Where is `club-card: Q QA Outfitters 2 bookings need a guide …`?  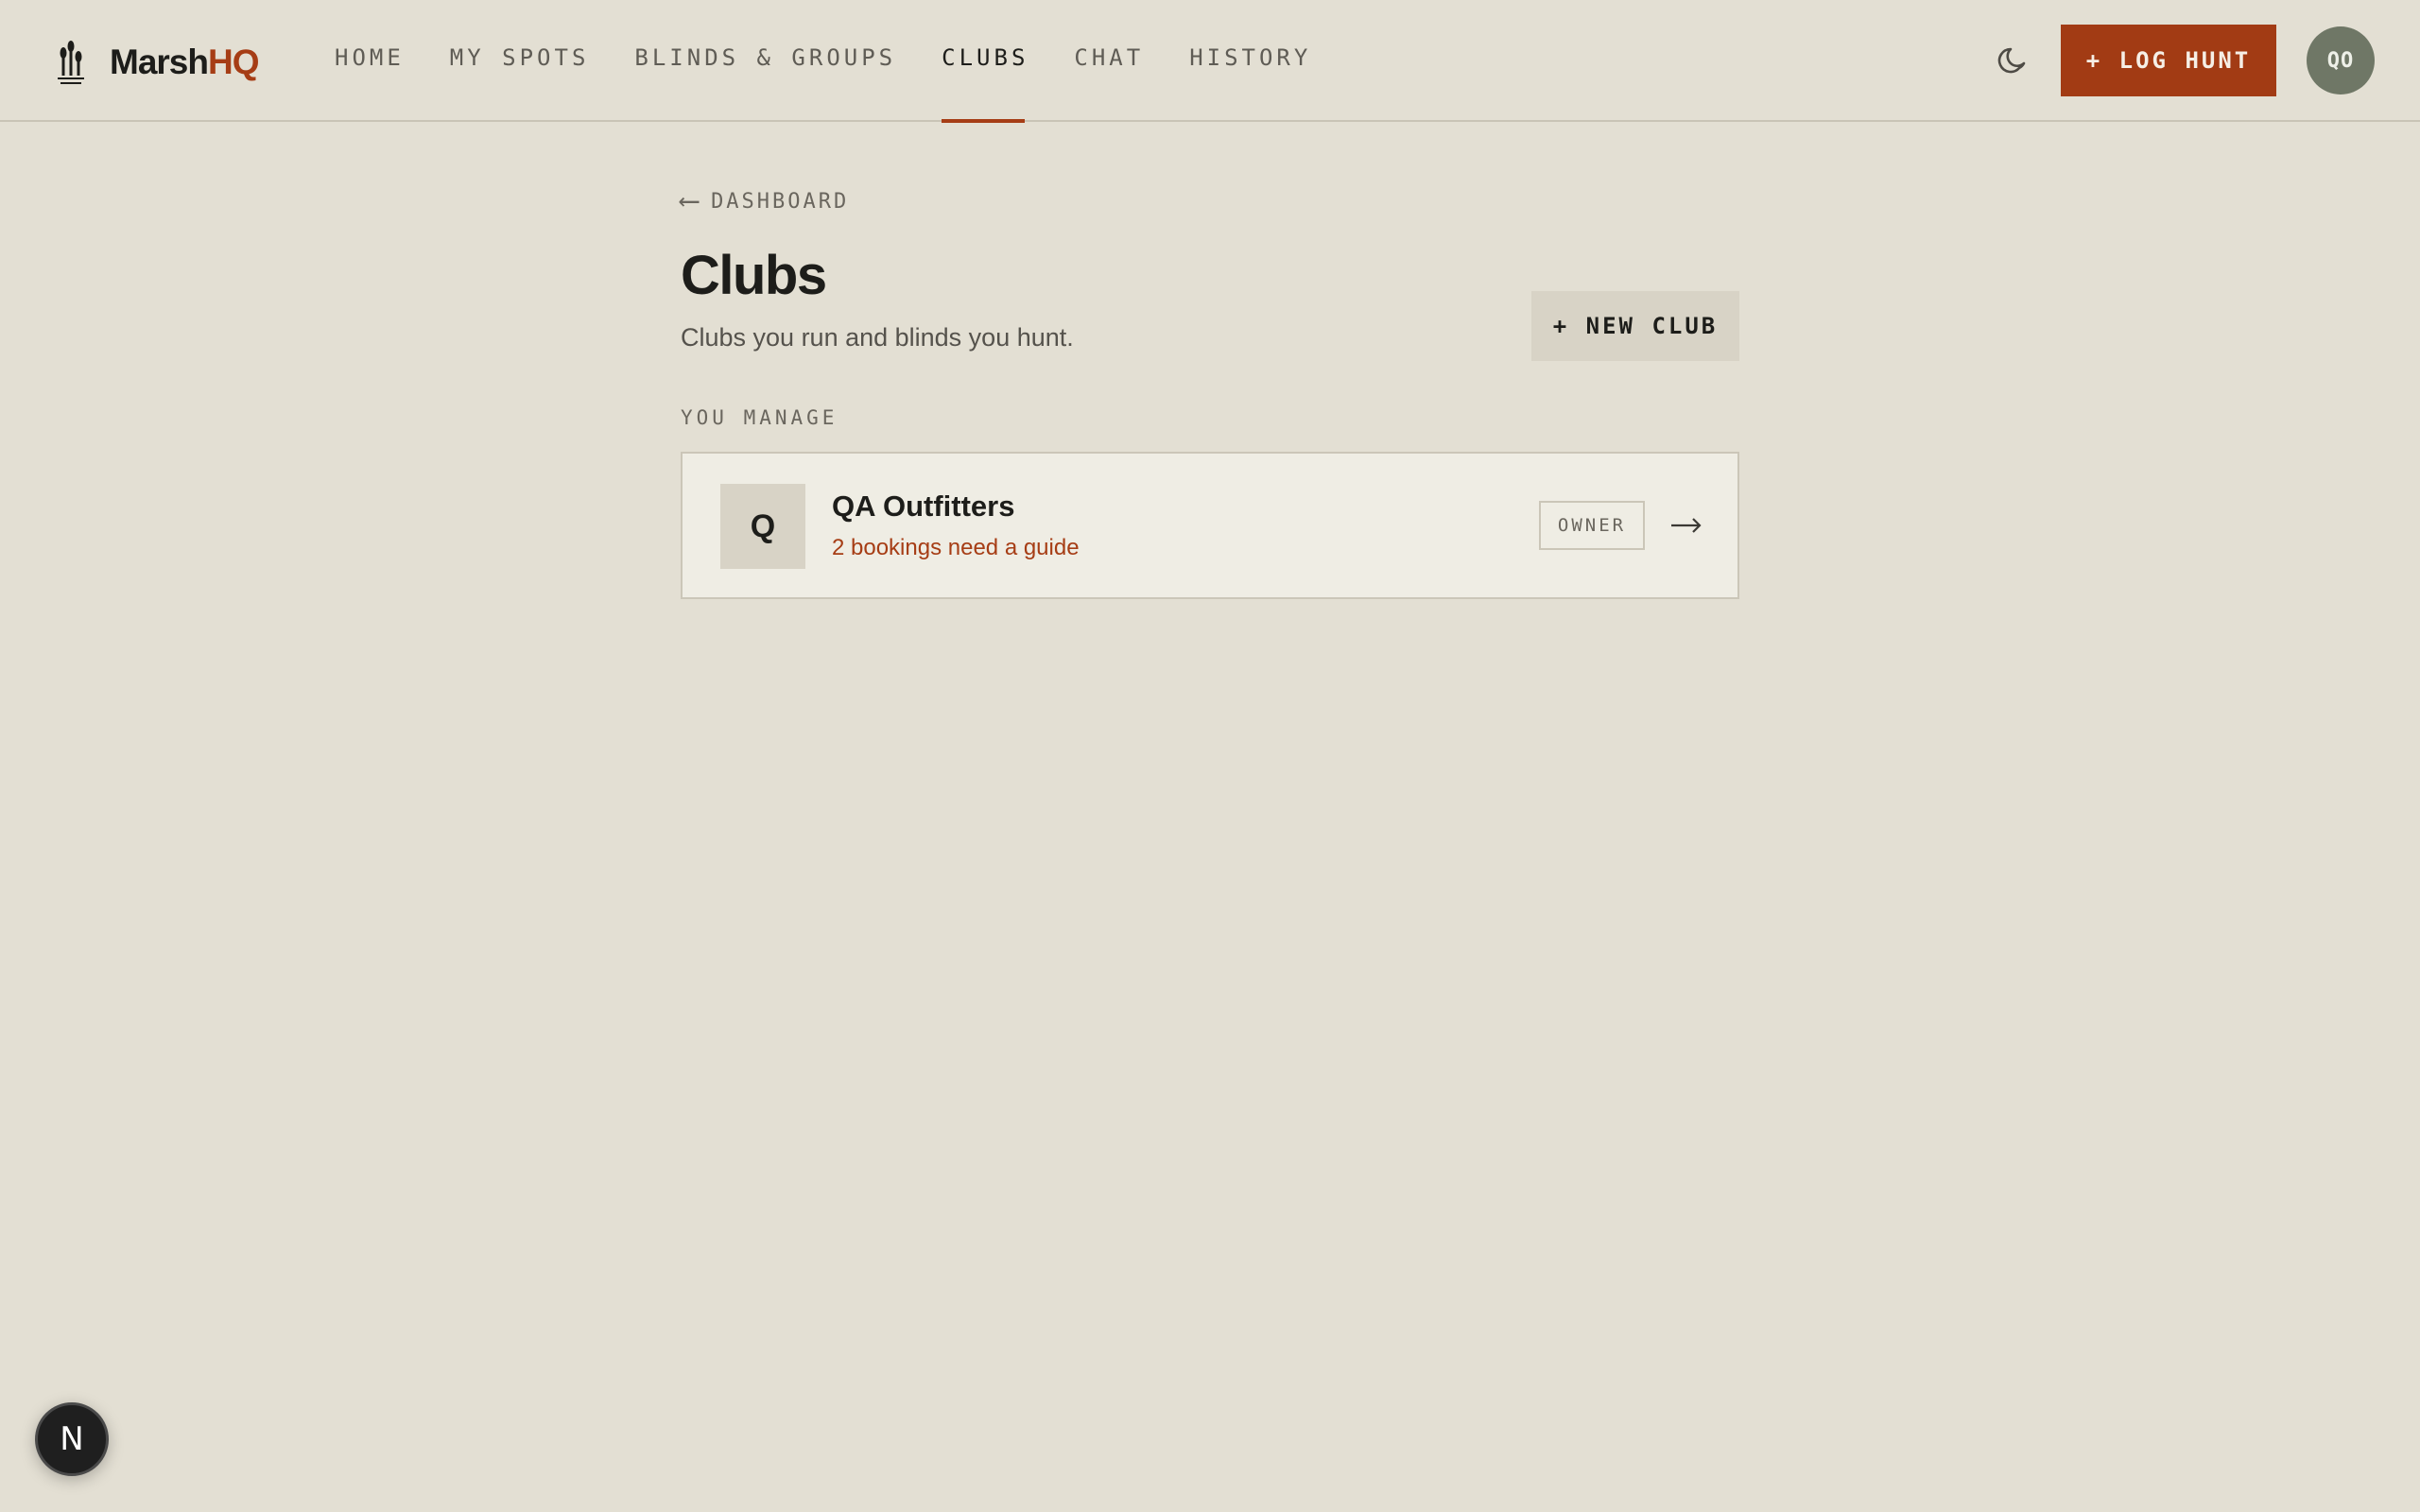
club-card: Q QA Outfitters 2 bookings need a guide … is located at coordinates (1210, 525).